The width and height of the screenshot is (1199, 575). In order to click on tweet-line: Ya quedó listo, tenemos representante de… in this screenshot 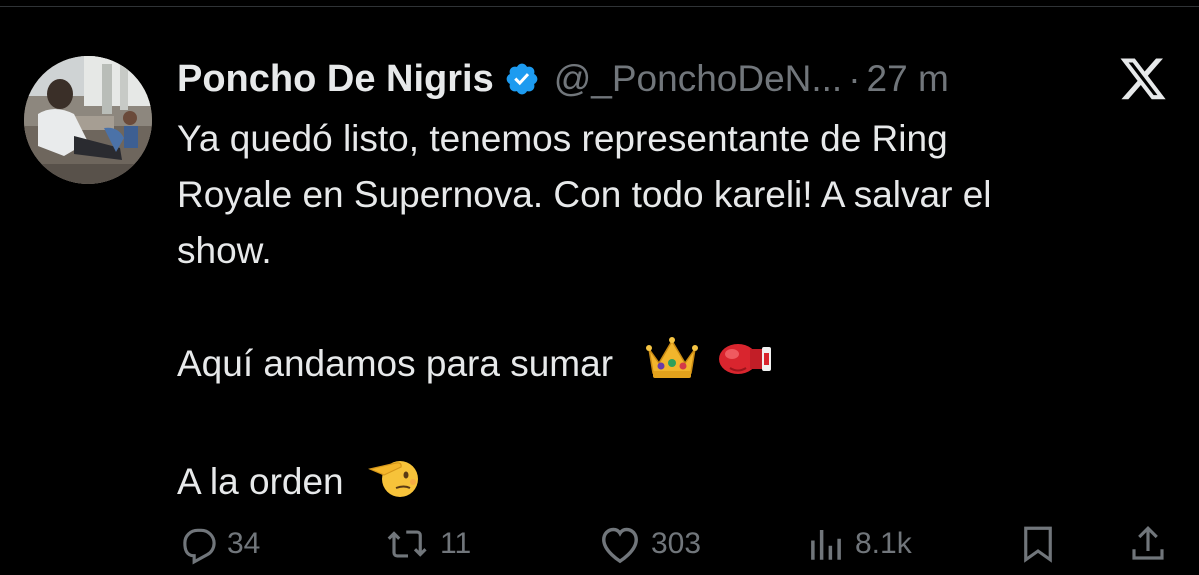, I will do `click(562, 138)`.